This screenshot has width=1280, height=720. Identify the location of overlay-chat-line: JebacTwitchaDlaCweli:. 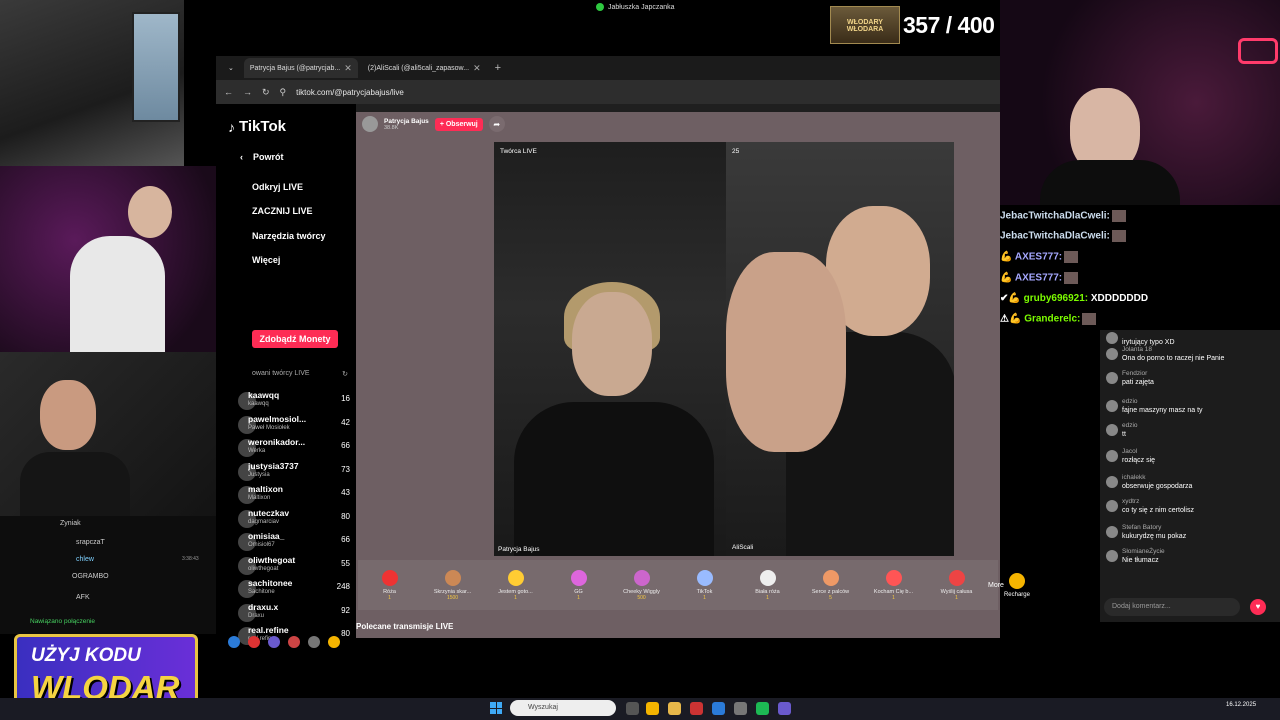
(1140, 236).